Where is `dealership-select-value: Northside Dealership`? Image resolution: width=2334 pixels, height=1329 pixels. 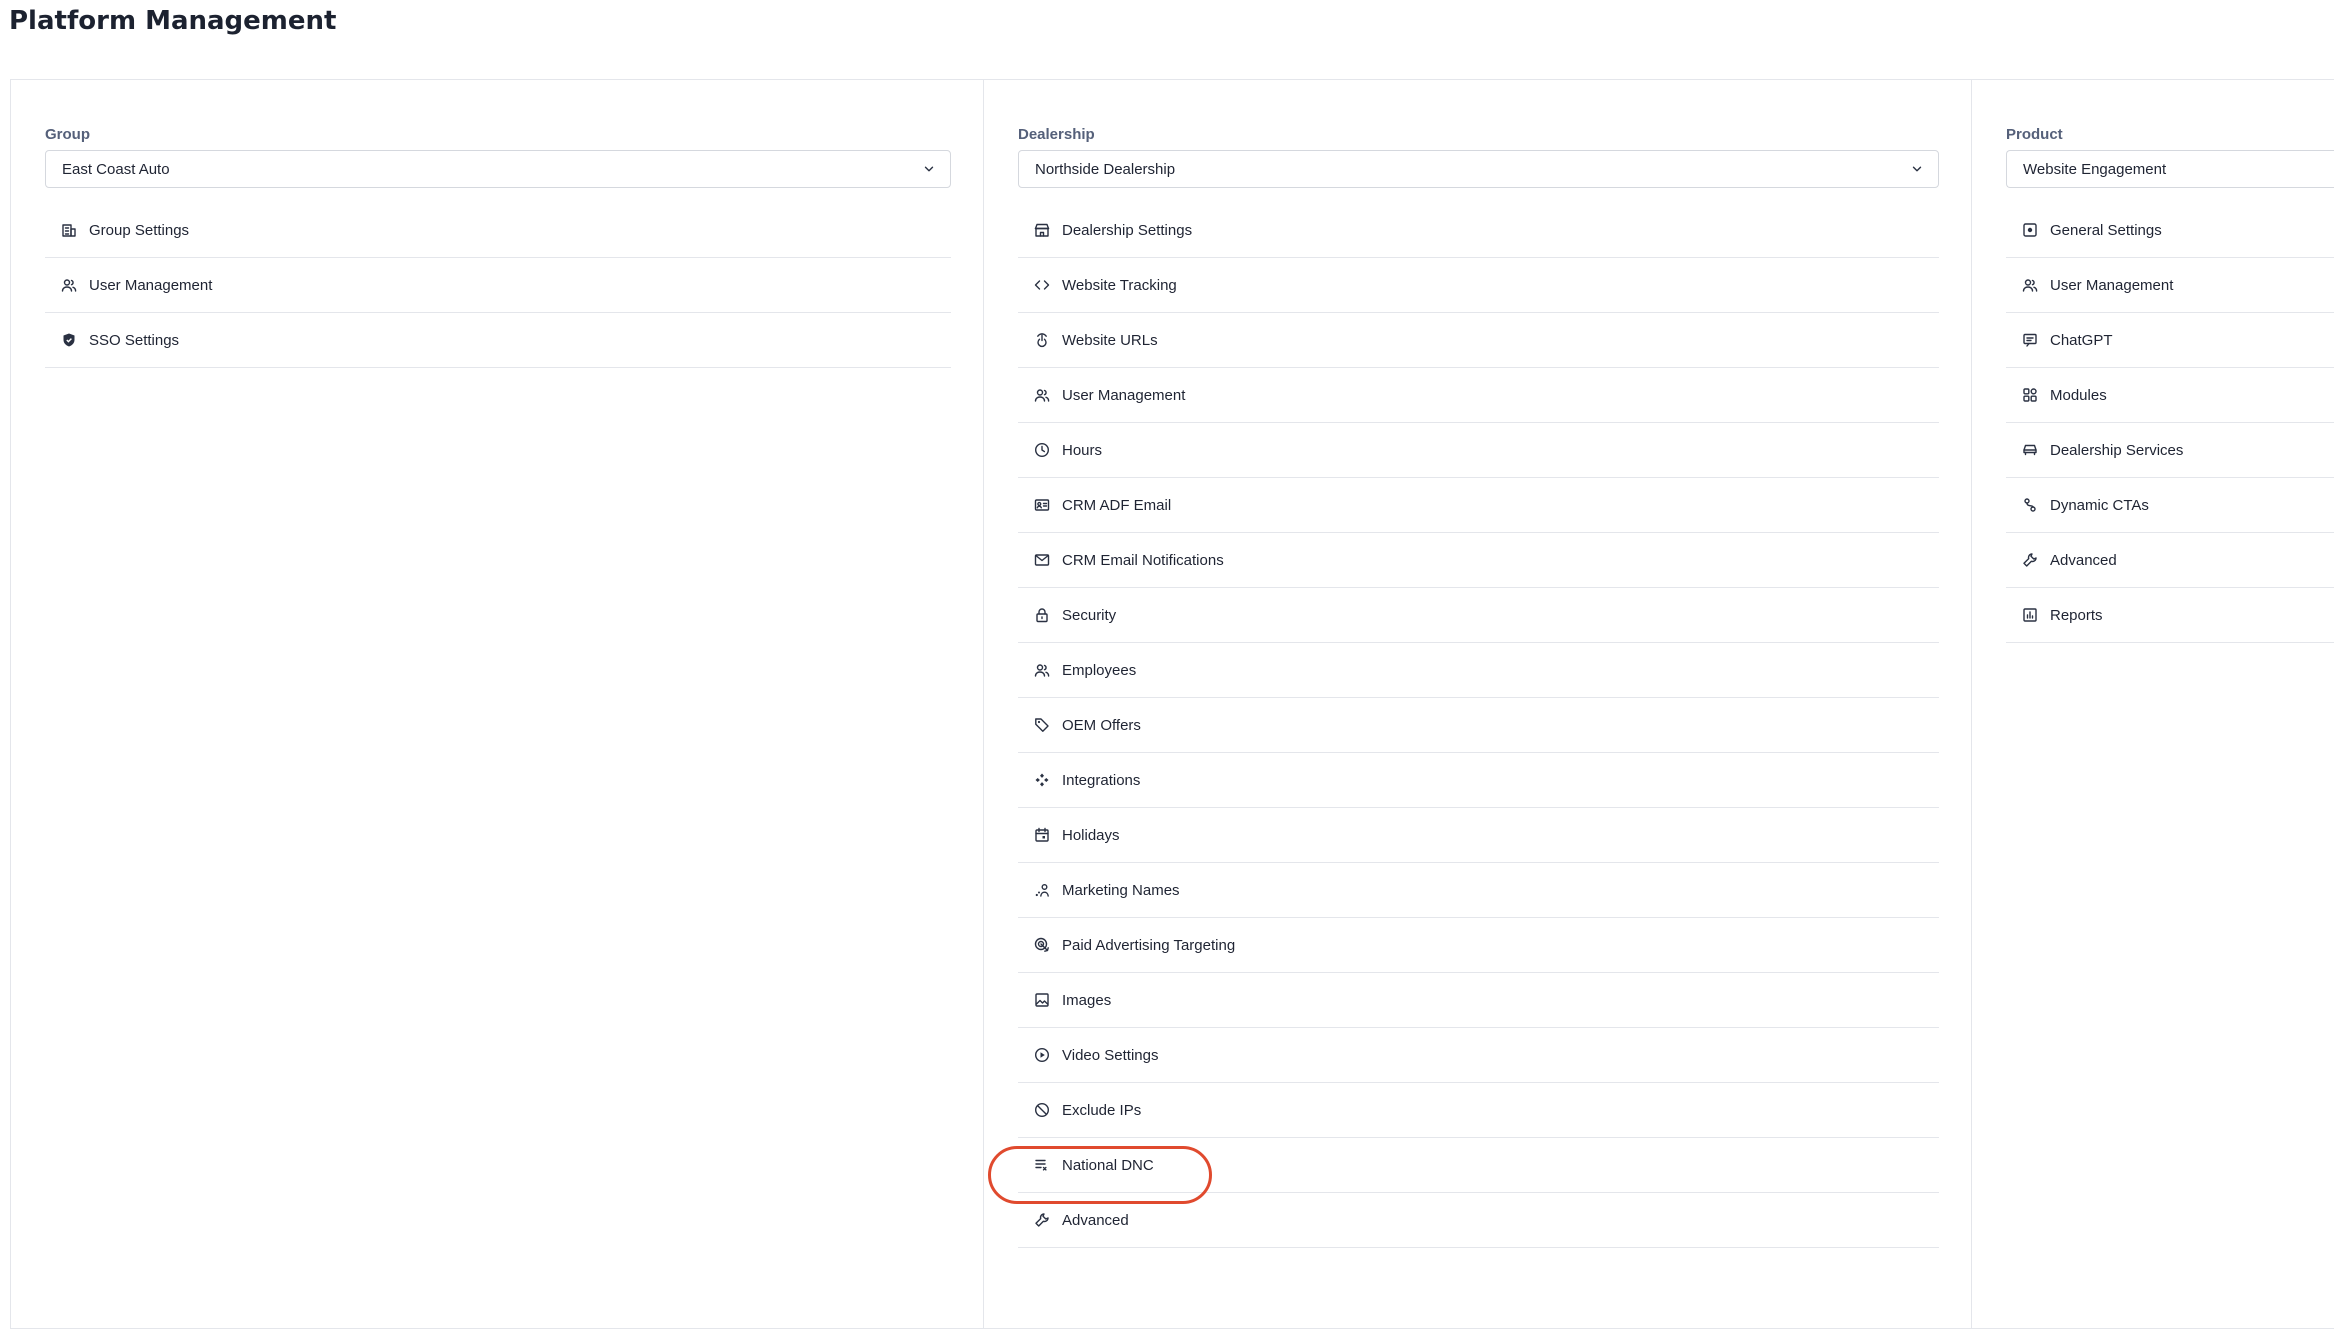
dealership-select-value: Northside Dealership is located at coordinates (1105, 169).